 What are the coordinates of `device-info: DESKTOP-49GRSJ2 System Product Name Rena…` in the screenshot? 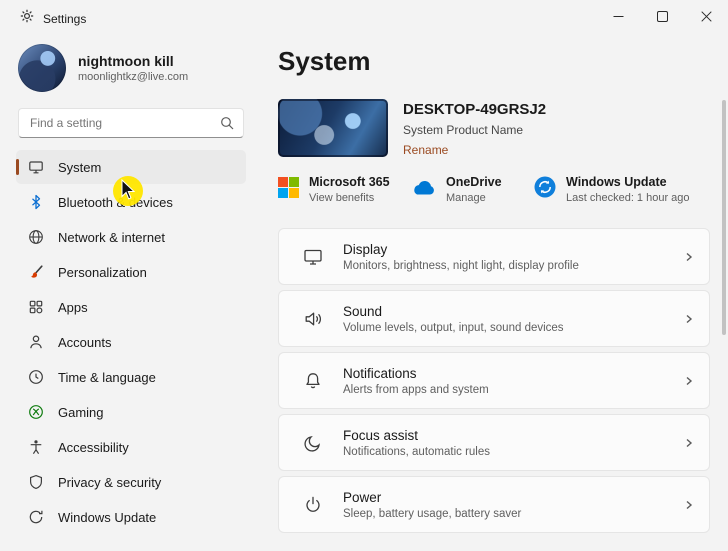 It's located at (474, 129).